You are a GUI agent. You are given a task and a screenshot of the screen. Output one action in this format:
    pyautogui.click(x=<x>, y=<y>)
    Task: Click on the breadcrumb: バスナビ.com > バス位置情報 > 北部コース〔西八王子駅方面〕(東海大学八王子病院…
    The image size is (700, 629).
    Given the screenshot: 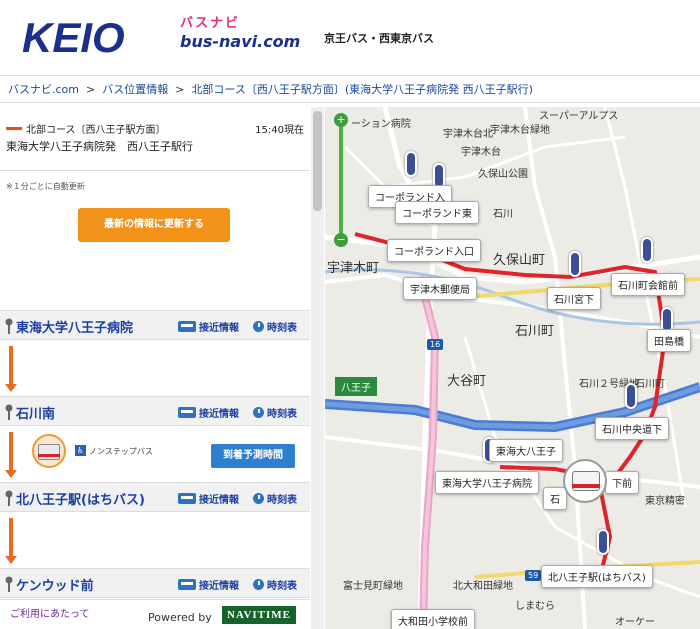 What is the action you would take?
    pyautogui.click(x=350, y=89)
    